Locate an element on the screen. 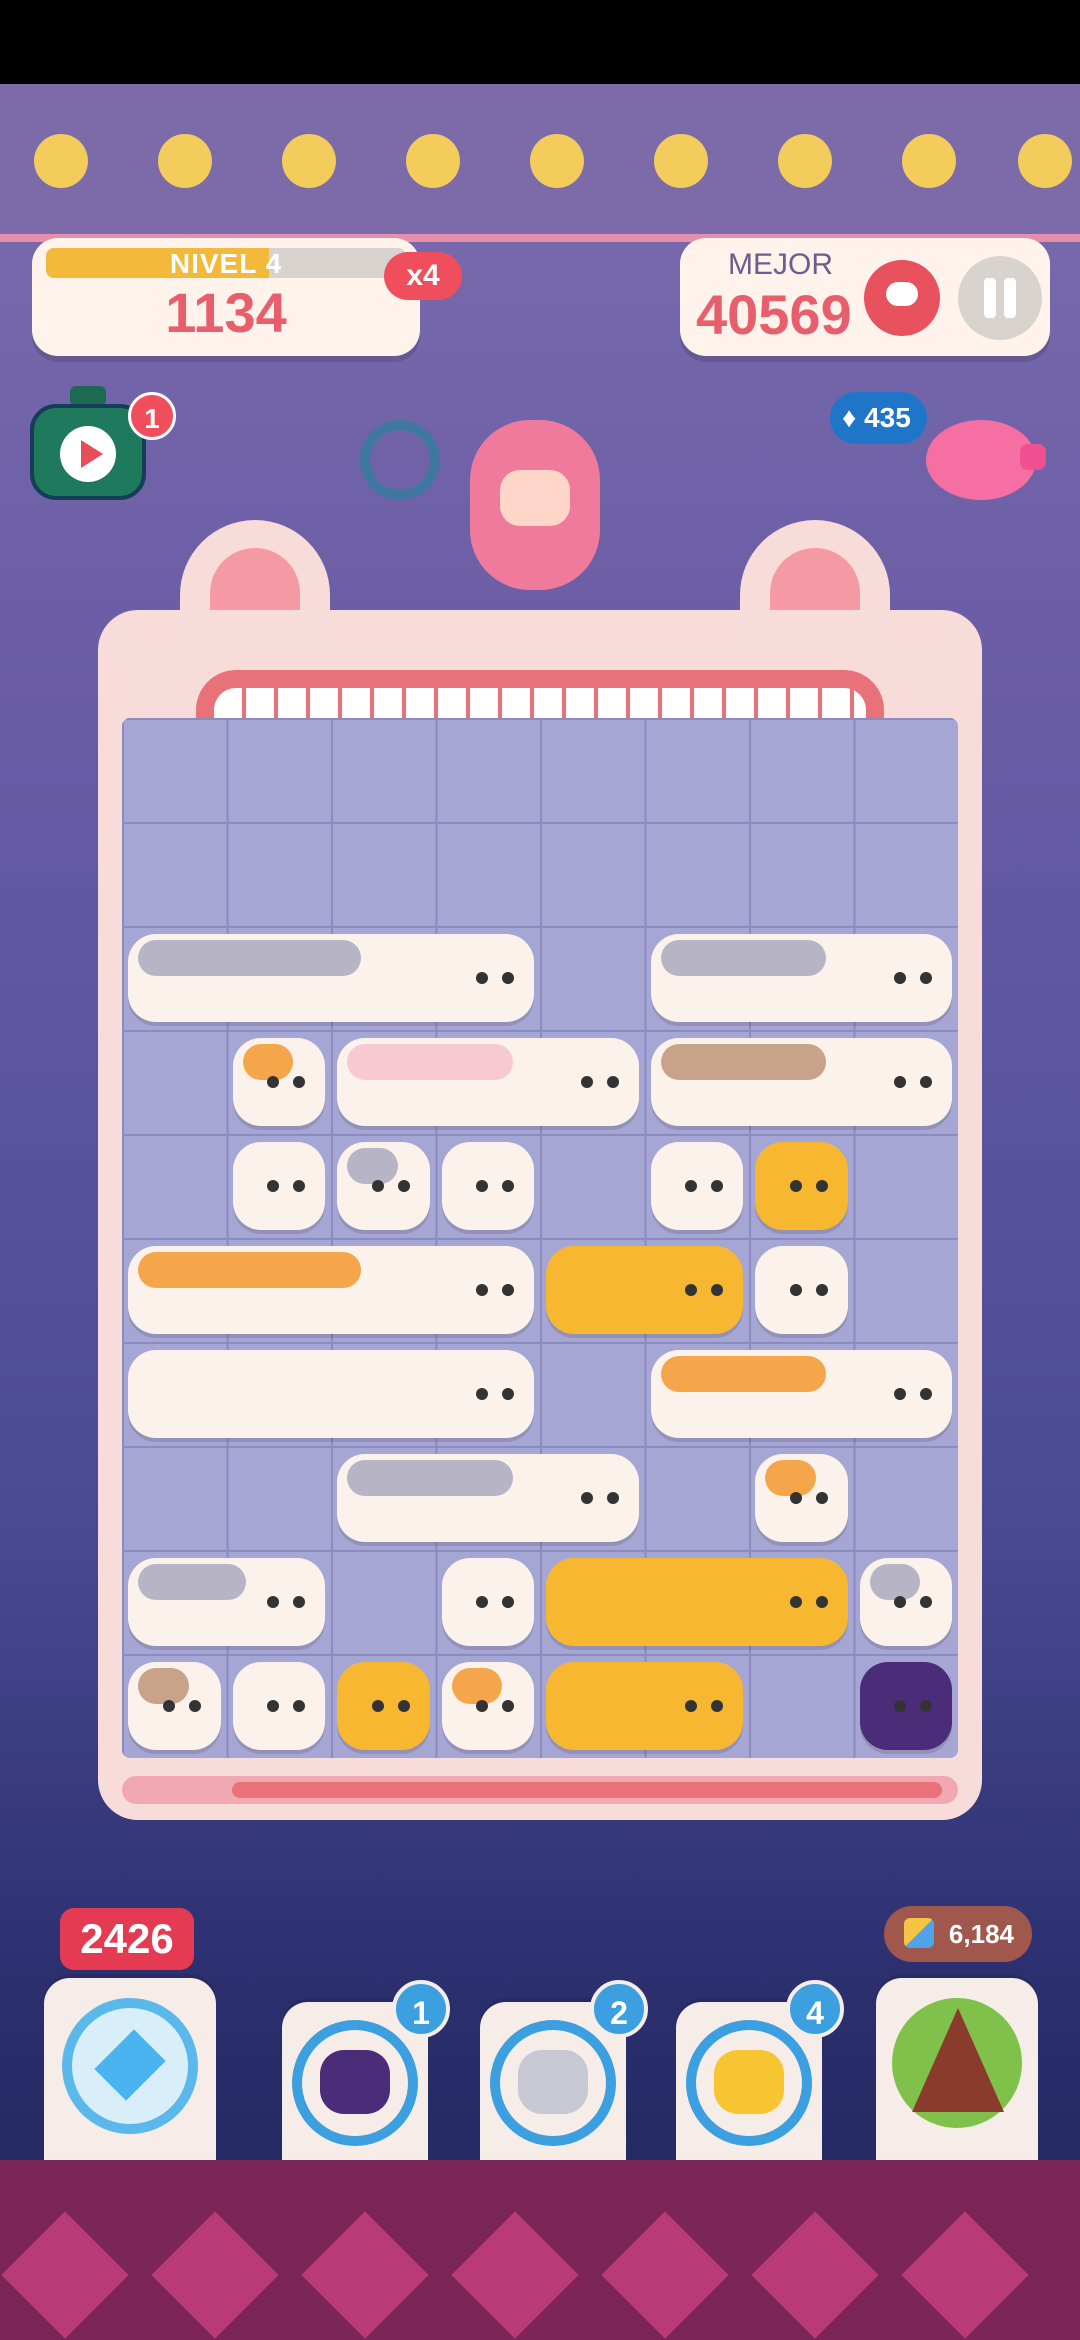 The width and height of the screenshot is (1080, 2340). gem-power-count: 2426 is located at coordinates (127, 1939).